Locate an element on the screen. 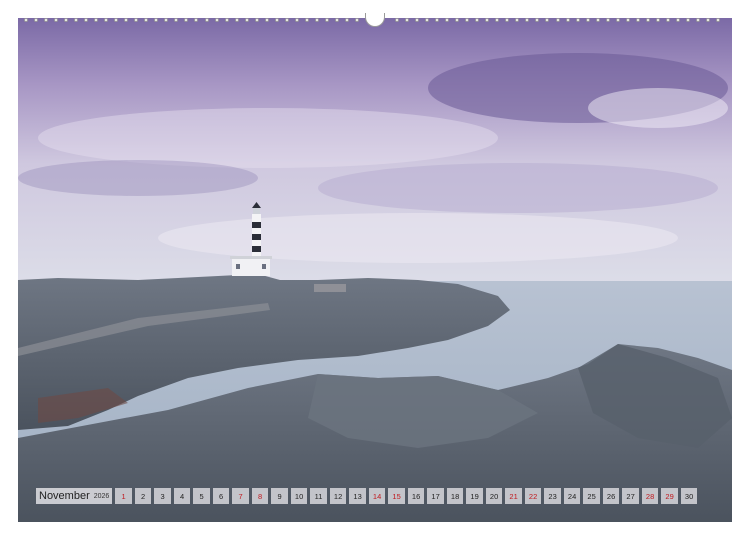 This screenshot has height=540, width=750. day-cell: 14 is located at coordinates (377, 496).